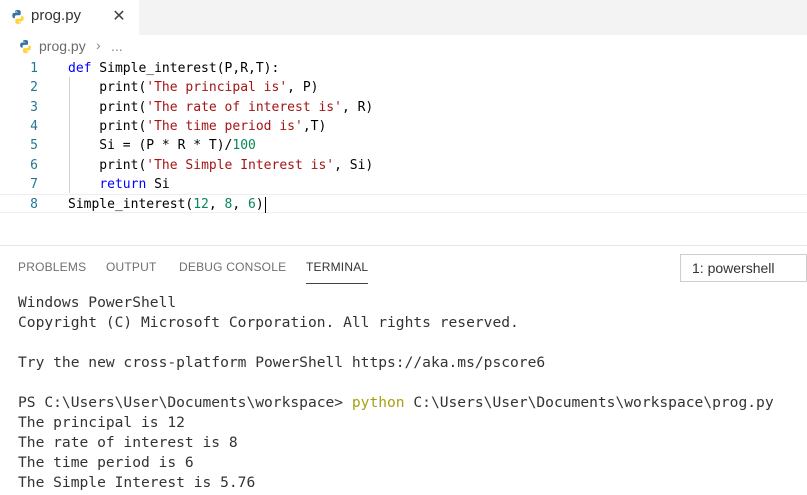 The width and height of the screenshot is (807, 495). What do you see at coordinates (217, 88) in the screenshot?
I see `code-token: 'The principal is'` at bounding box center [217, 88].